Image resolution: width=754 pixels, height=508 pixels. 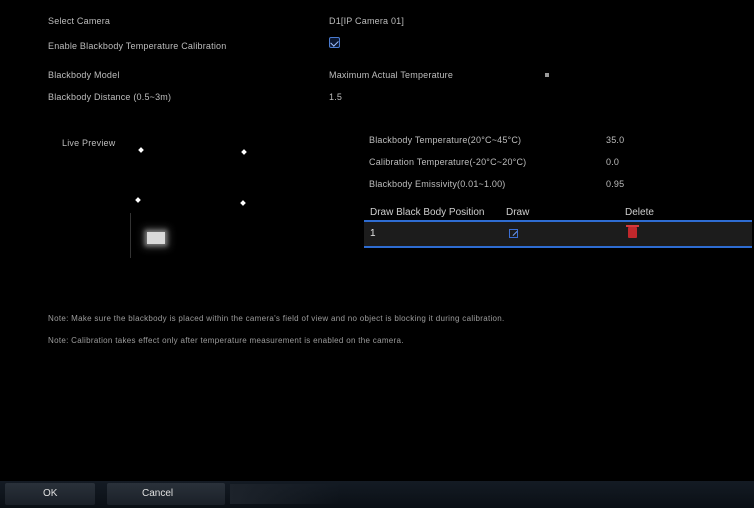 What do you see at coordinates (373, 233) in the screenshot?
I see `row-index: 1` at bounding box center [373, 233].